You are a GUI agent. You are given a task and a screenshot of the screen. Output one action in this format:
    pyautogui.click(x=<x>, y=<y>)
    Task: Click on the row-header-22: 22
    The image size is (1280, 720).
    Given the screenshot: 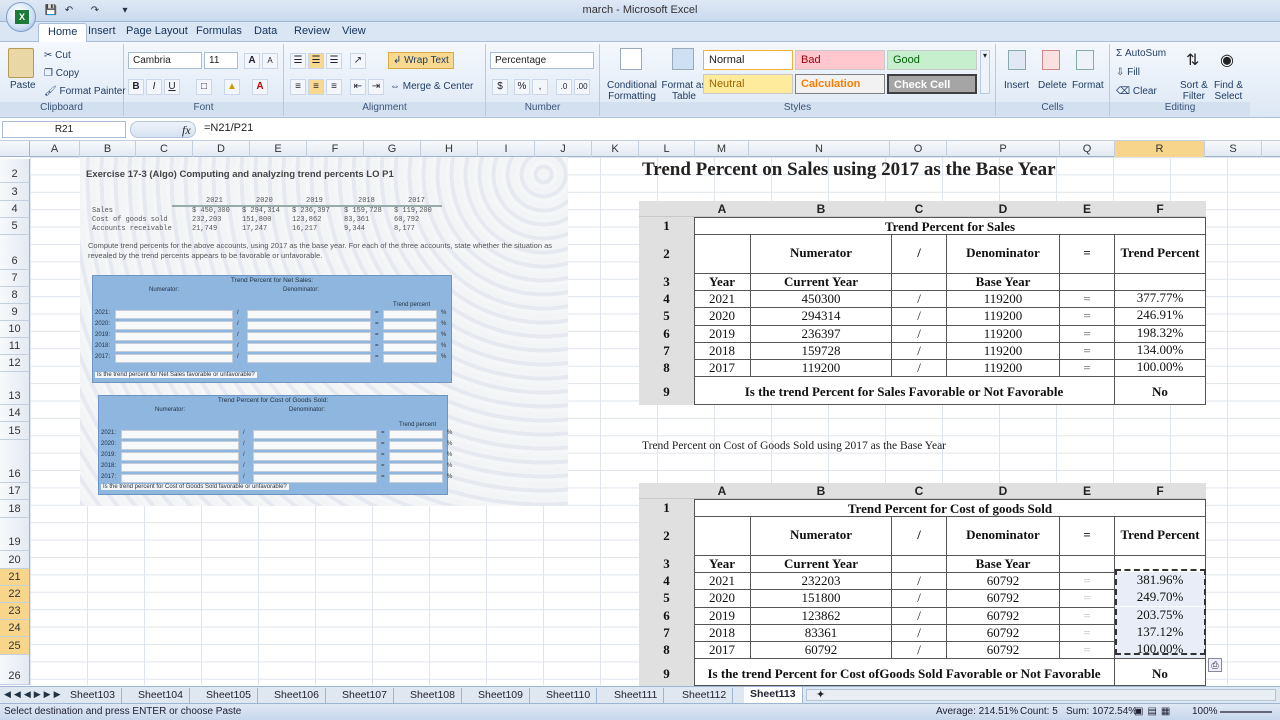 What is the action you would take?
    pyautogui.click(x=15, y=594)
    